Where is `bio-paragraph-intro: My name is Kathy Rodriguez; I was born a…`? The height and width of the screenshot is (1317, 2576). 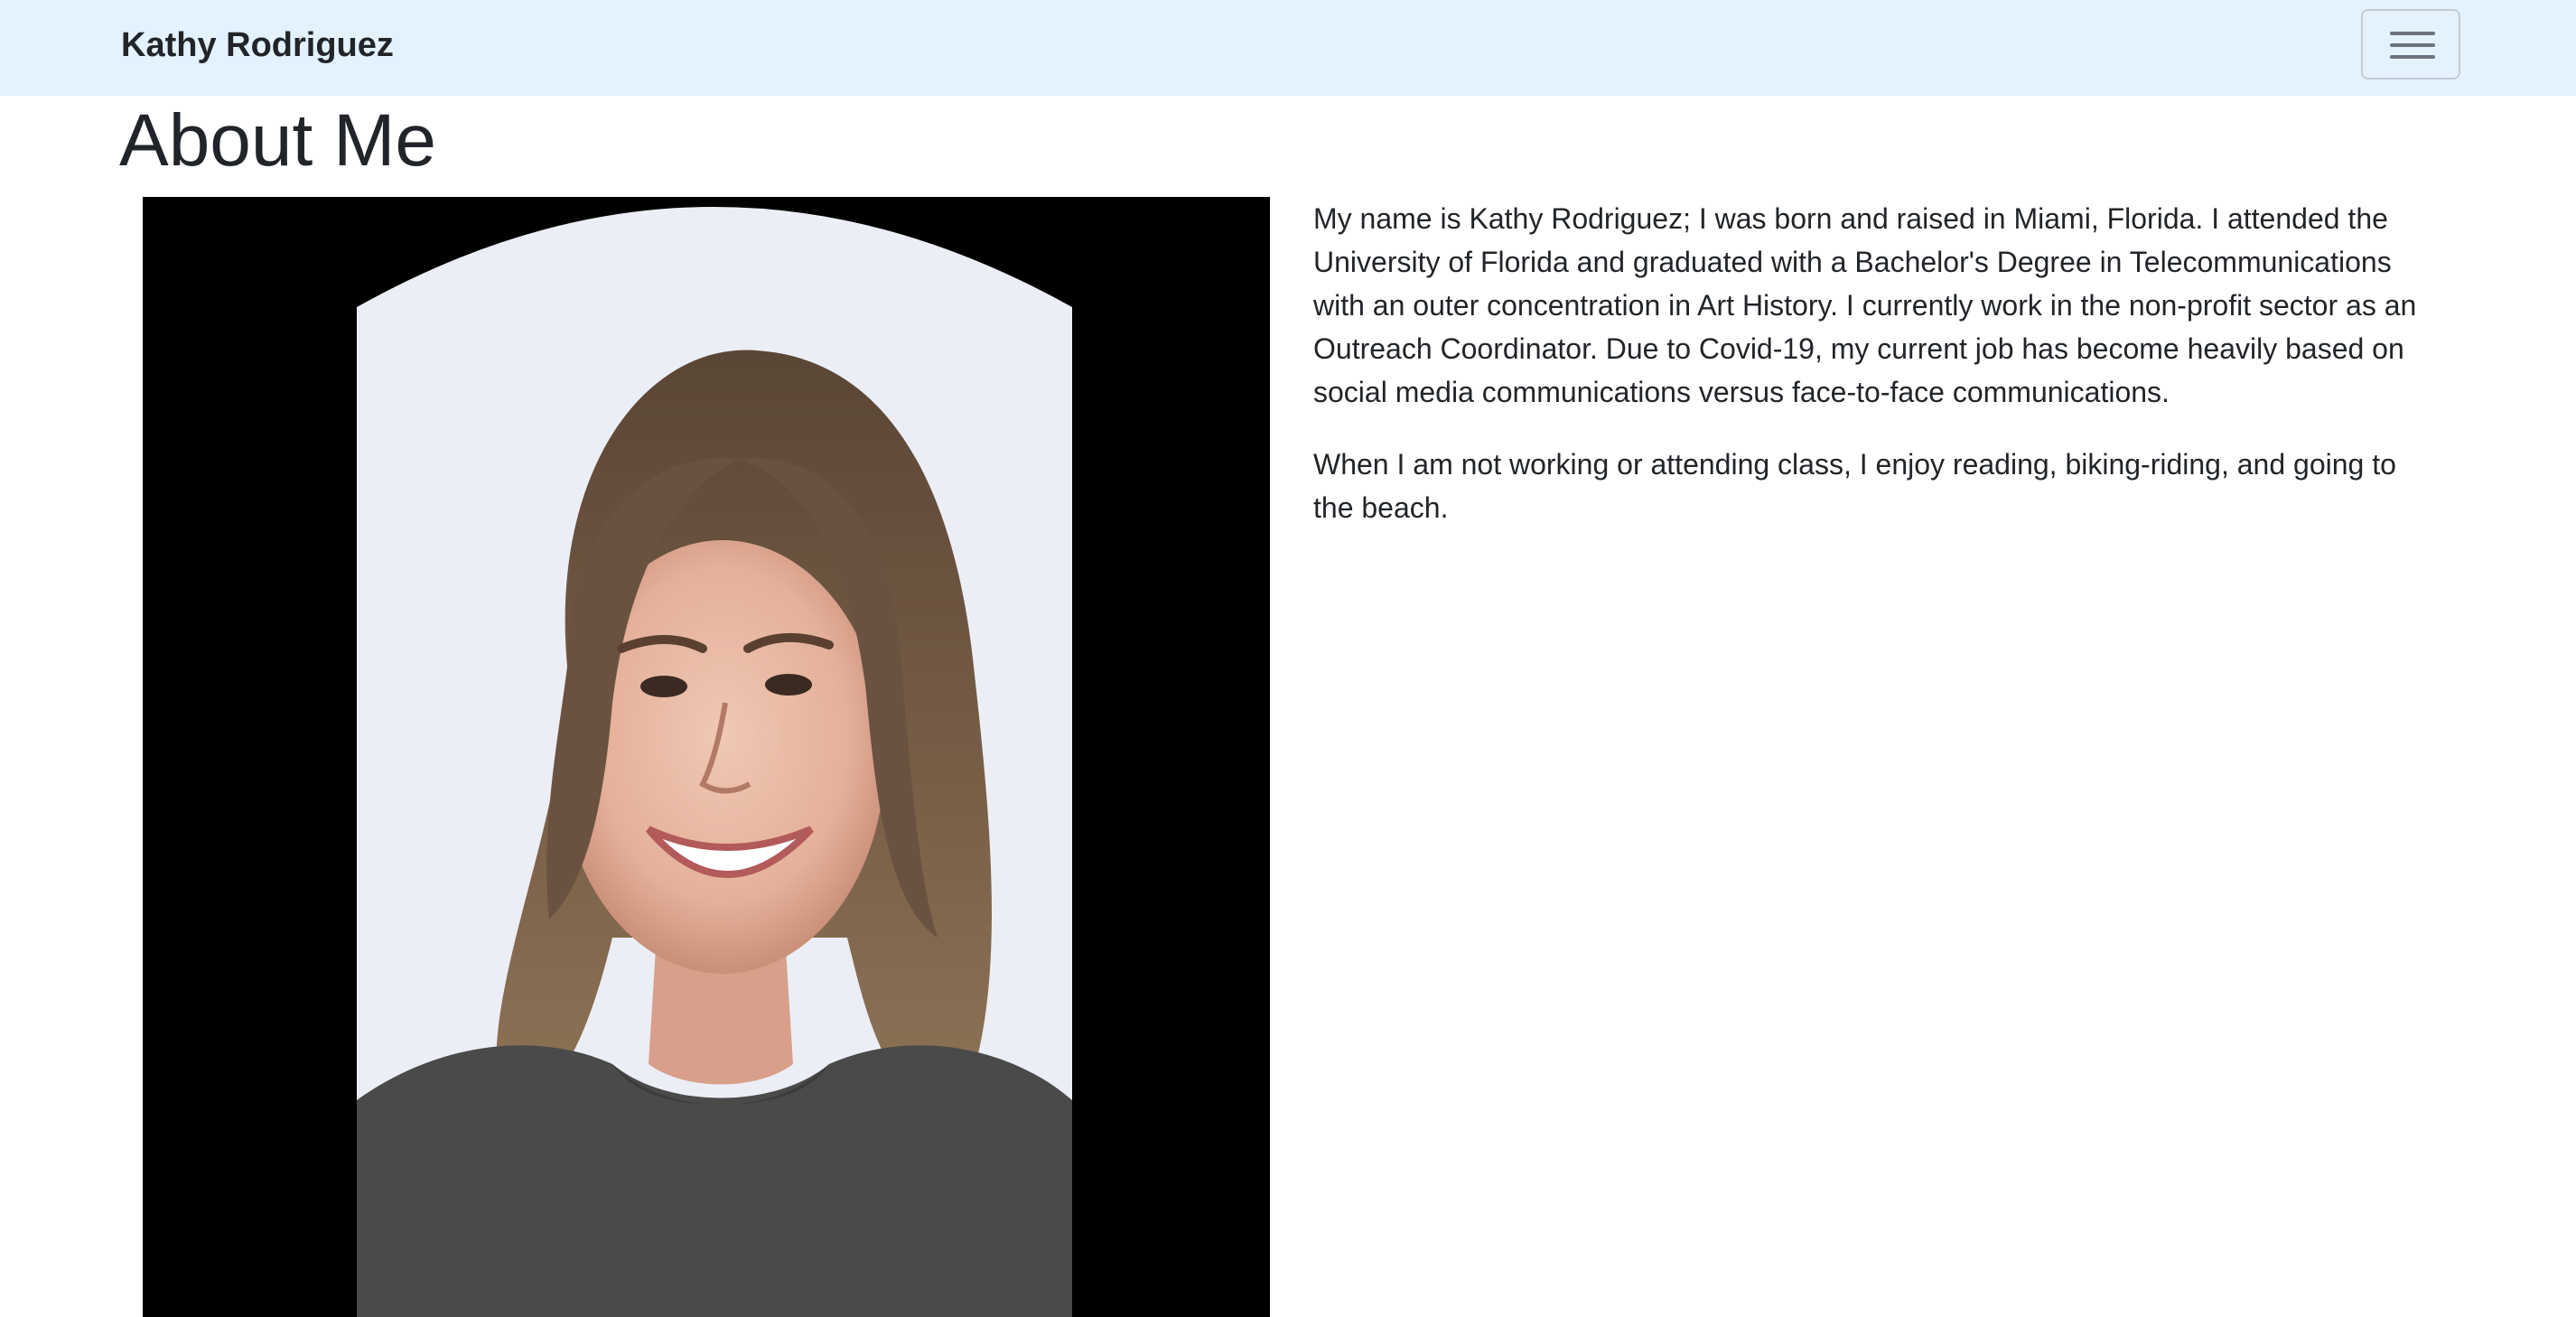
bio-paragraph-intro: My name is Kathy Rodriguez; I was born a… is located at coordinates (1865, 305).